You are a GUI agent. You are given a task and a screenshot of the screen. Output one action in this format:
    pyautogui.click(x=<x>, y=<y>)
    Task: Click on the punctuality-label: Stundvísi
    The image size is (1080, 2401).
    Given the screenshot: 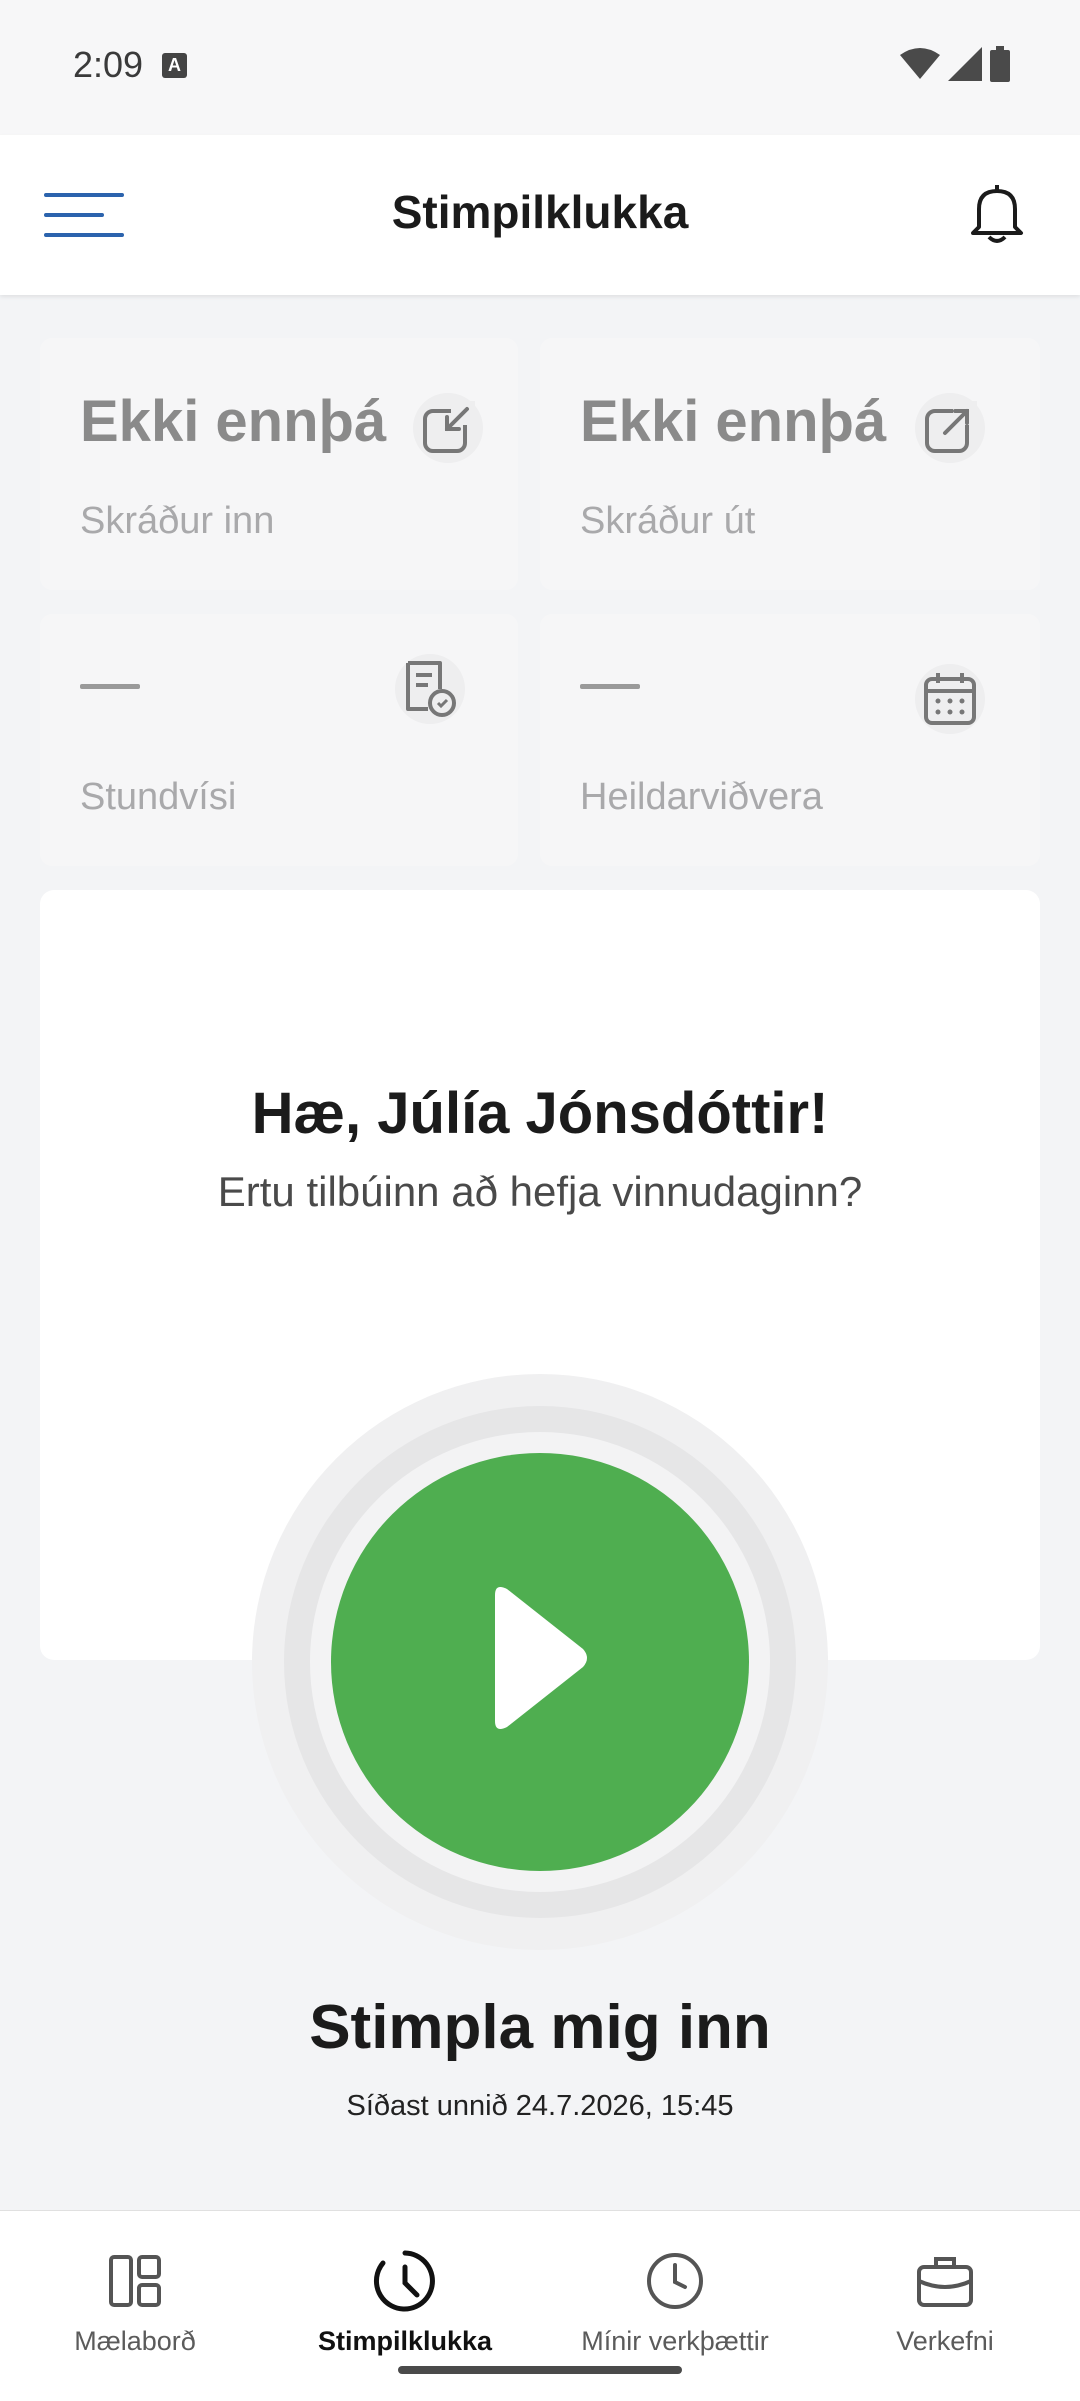 What is the action you would take?
    pyautogui.click(x=158, y=797)
    